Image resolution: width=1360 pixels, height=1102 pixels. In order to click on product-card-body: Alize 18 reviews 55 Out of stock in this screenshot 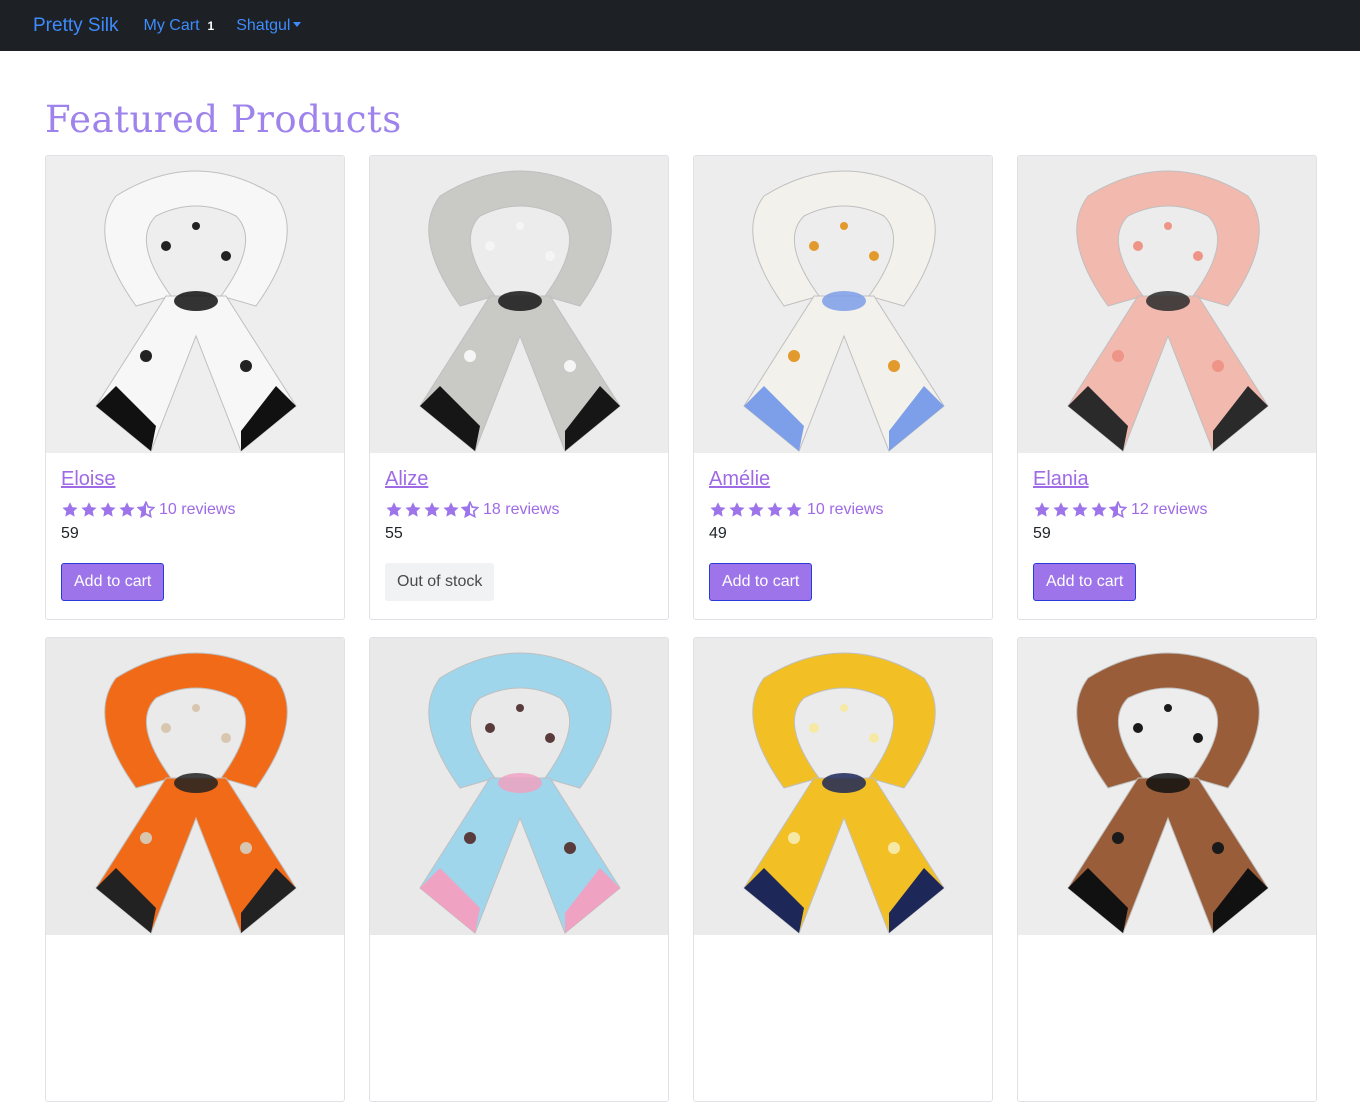, I will do `click(519, 527)`.